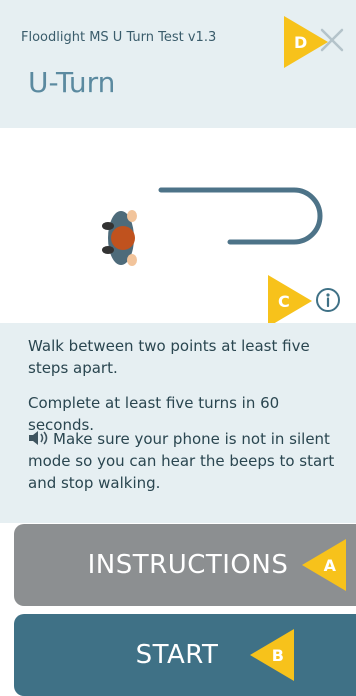  I want to click on page-title: U-Turn, so click(72, 82).